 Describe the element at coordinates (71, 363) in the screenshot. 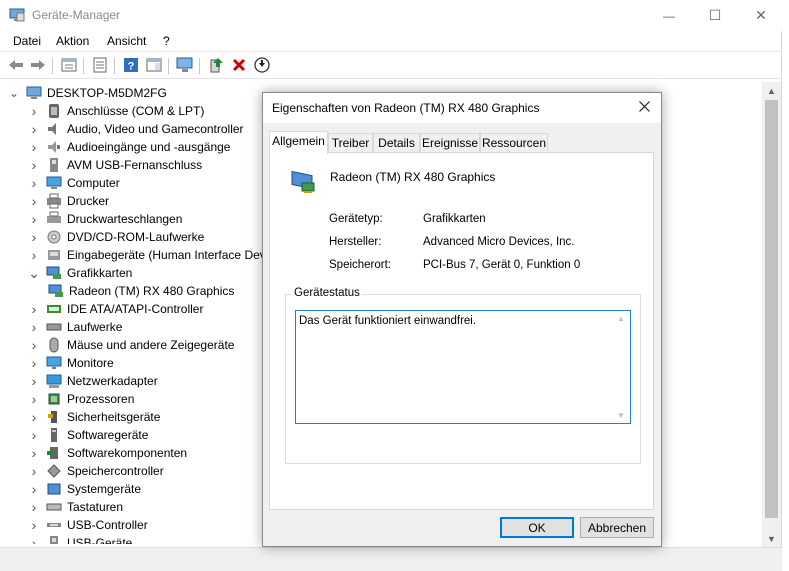

I see `tree-category-item: › Monitore` at that location.